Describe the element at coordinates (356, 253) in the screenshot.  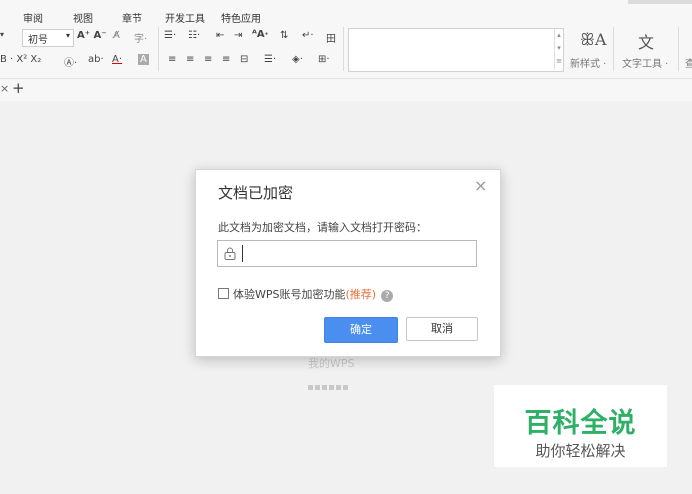
I see `password-input` at that location.